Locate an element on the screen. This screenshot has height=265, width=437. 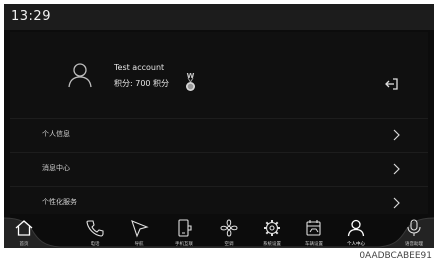
dock-item-voice-assistant: 语音助理 is located at coordinates (414, 232).